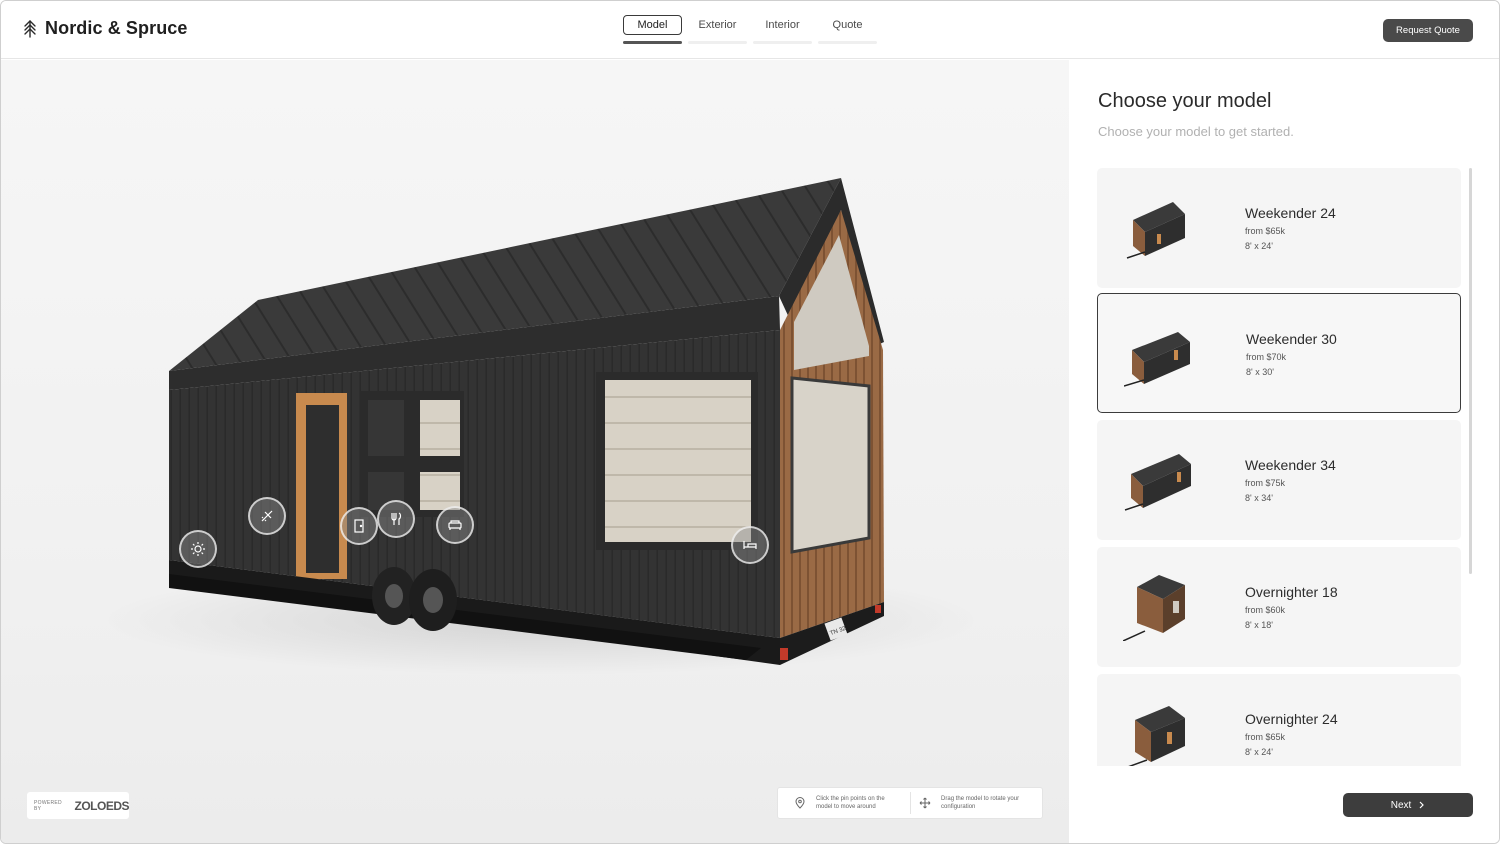 This screenshot has height=844, width=1500. I want to click on sun-icon, so click(198, 549).